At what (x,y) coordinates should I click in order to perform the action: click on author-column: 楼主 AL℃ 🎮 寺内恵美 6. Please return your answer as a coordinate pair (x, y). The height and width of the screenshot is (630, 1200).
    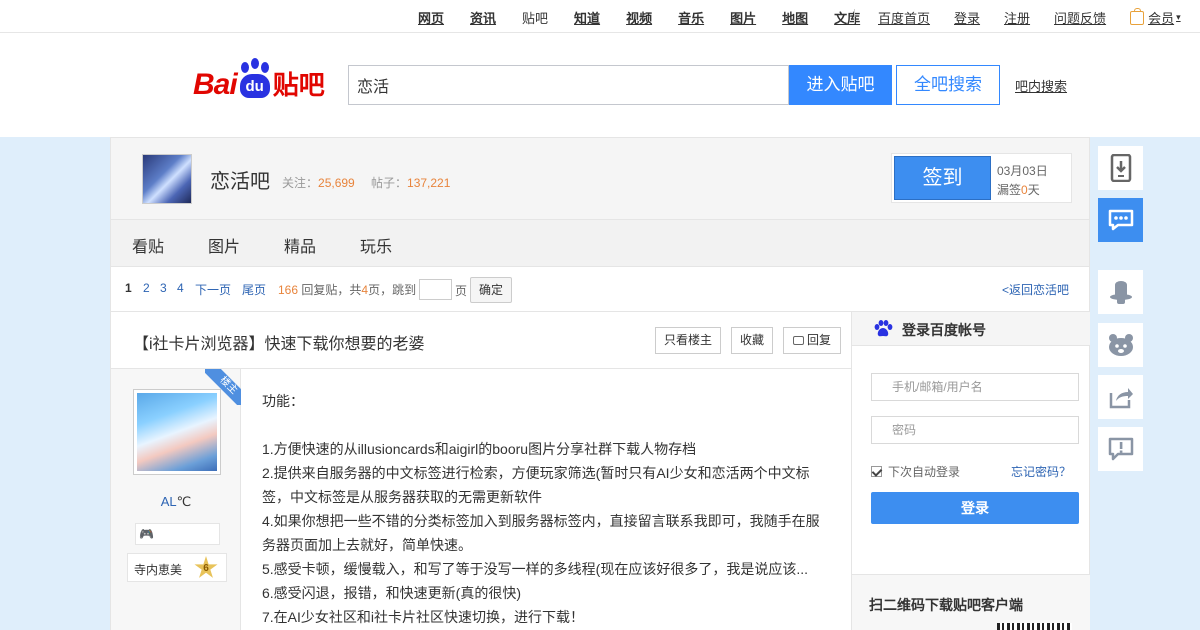
    Looking at the image, I should click on (176, 499).